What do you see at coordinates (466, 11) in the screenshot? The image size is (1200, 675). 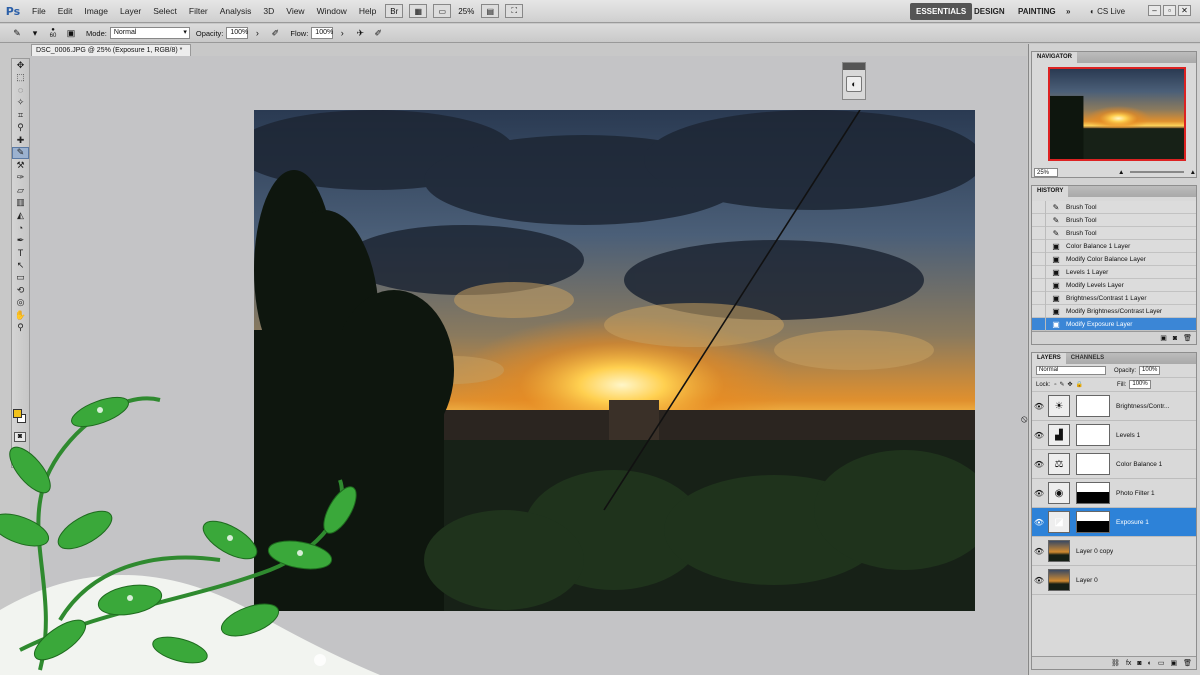 I see `zoom-level: 25%` at bounding box center [466, 11].